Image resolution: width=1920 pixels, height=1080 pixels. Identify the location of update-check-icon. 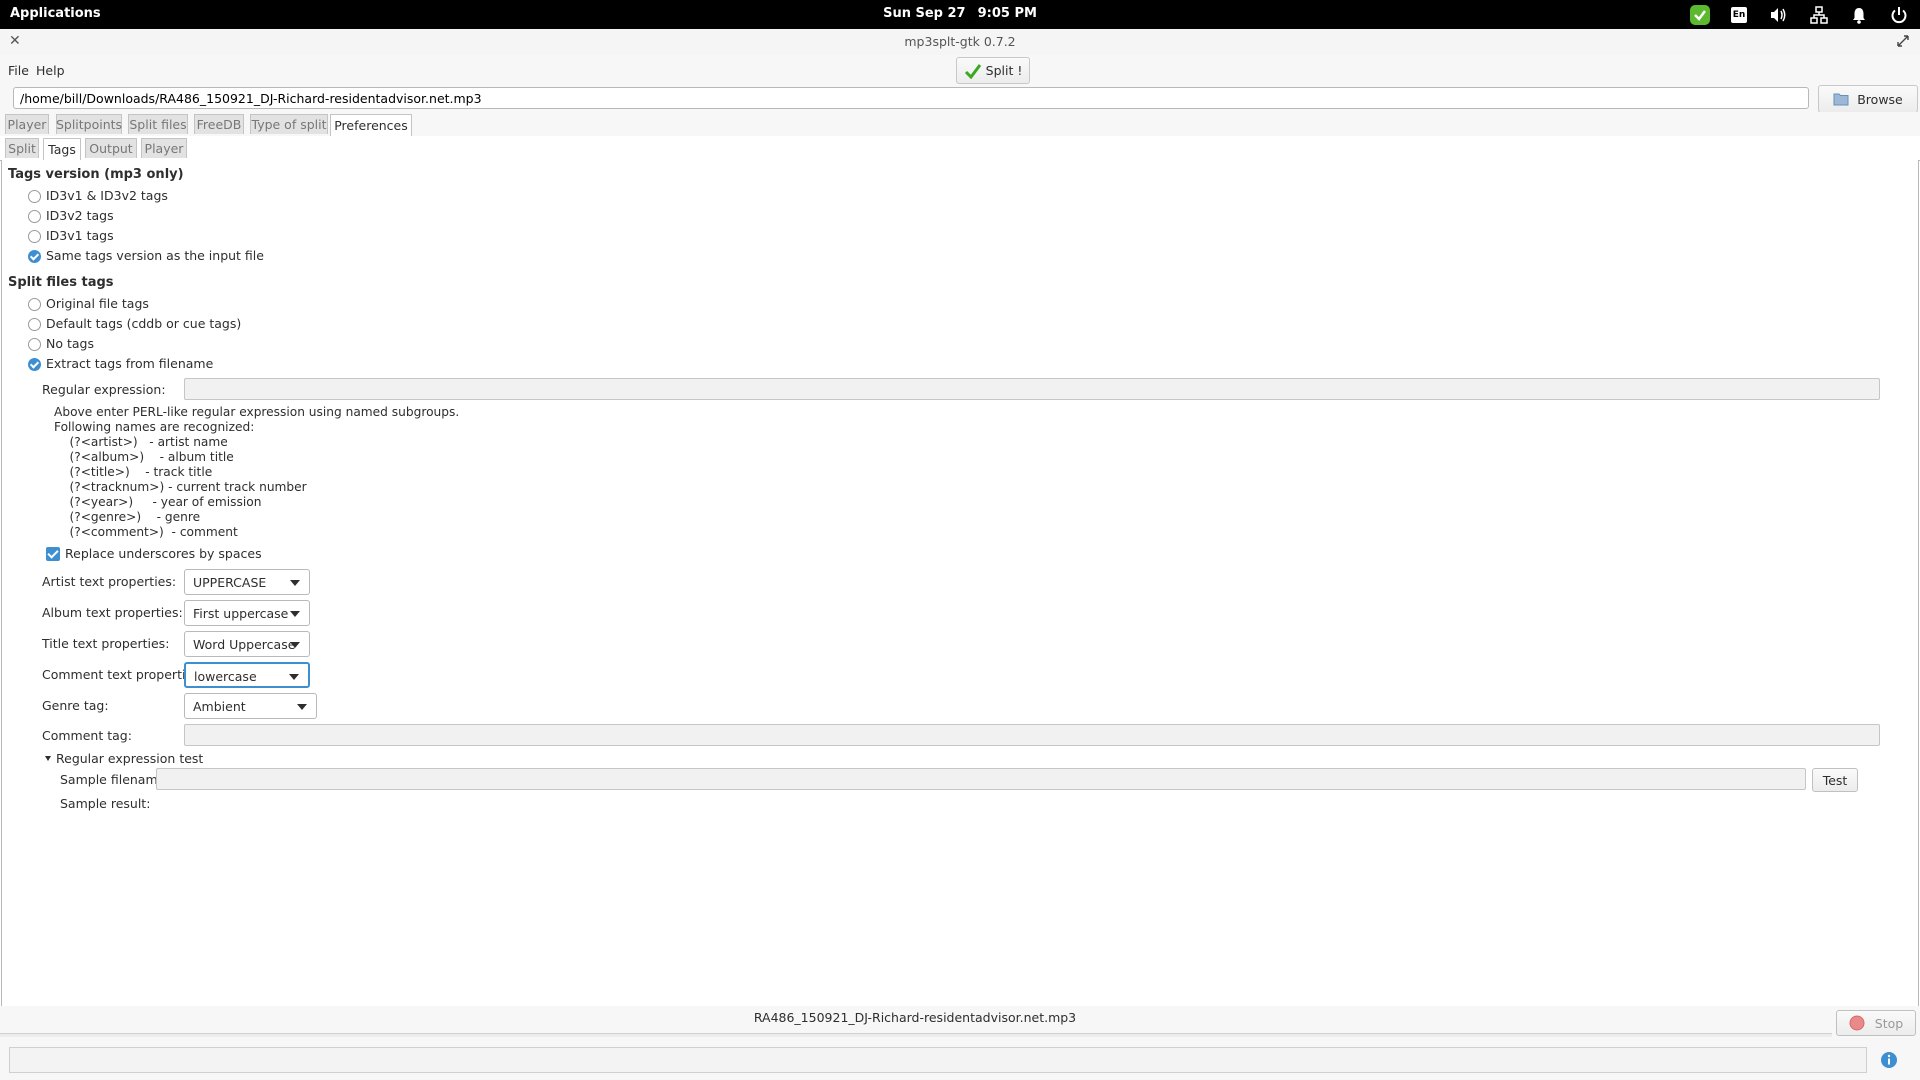
(1700, 15).